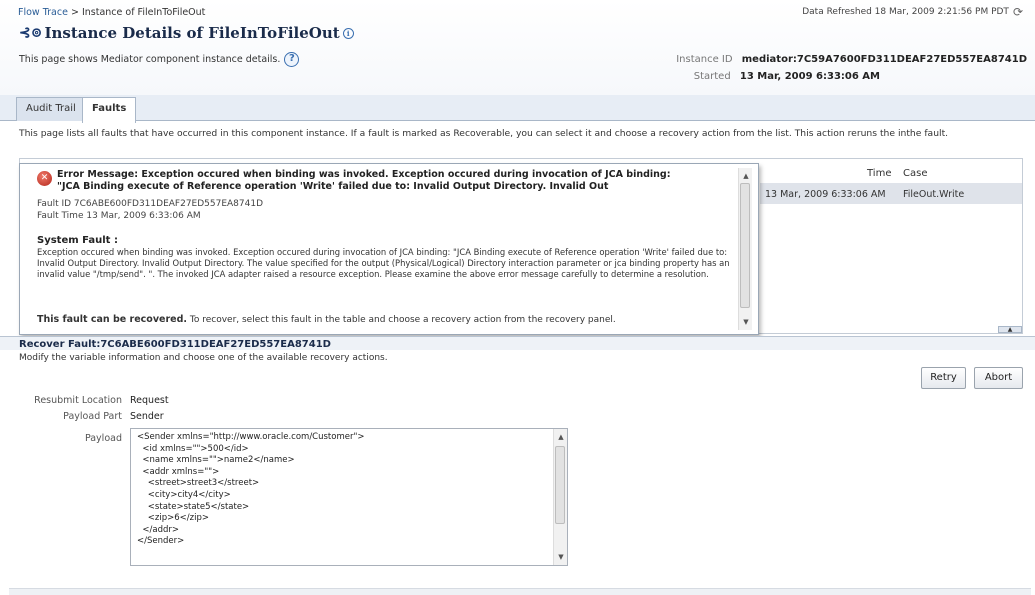 The width and height of the screenshot is (1035, 595). I want to click on fault-time-value: 13 Mar, 2009 6:33:06 AM, so click(143, 216).